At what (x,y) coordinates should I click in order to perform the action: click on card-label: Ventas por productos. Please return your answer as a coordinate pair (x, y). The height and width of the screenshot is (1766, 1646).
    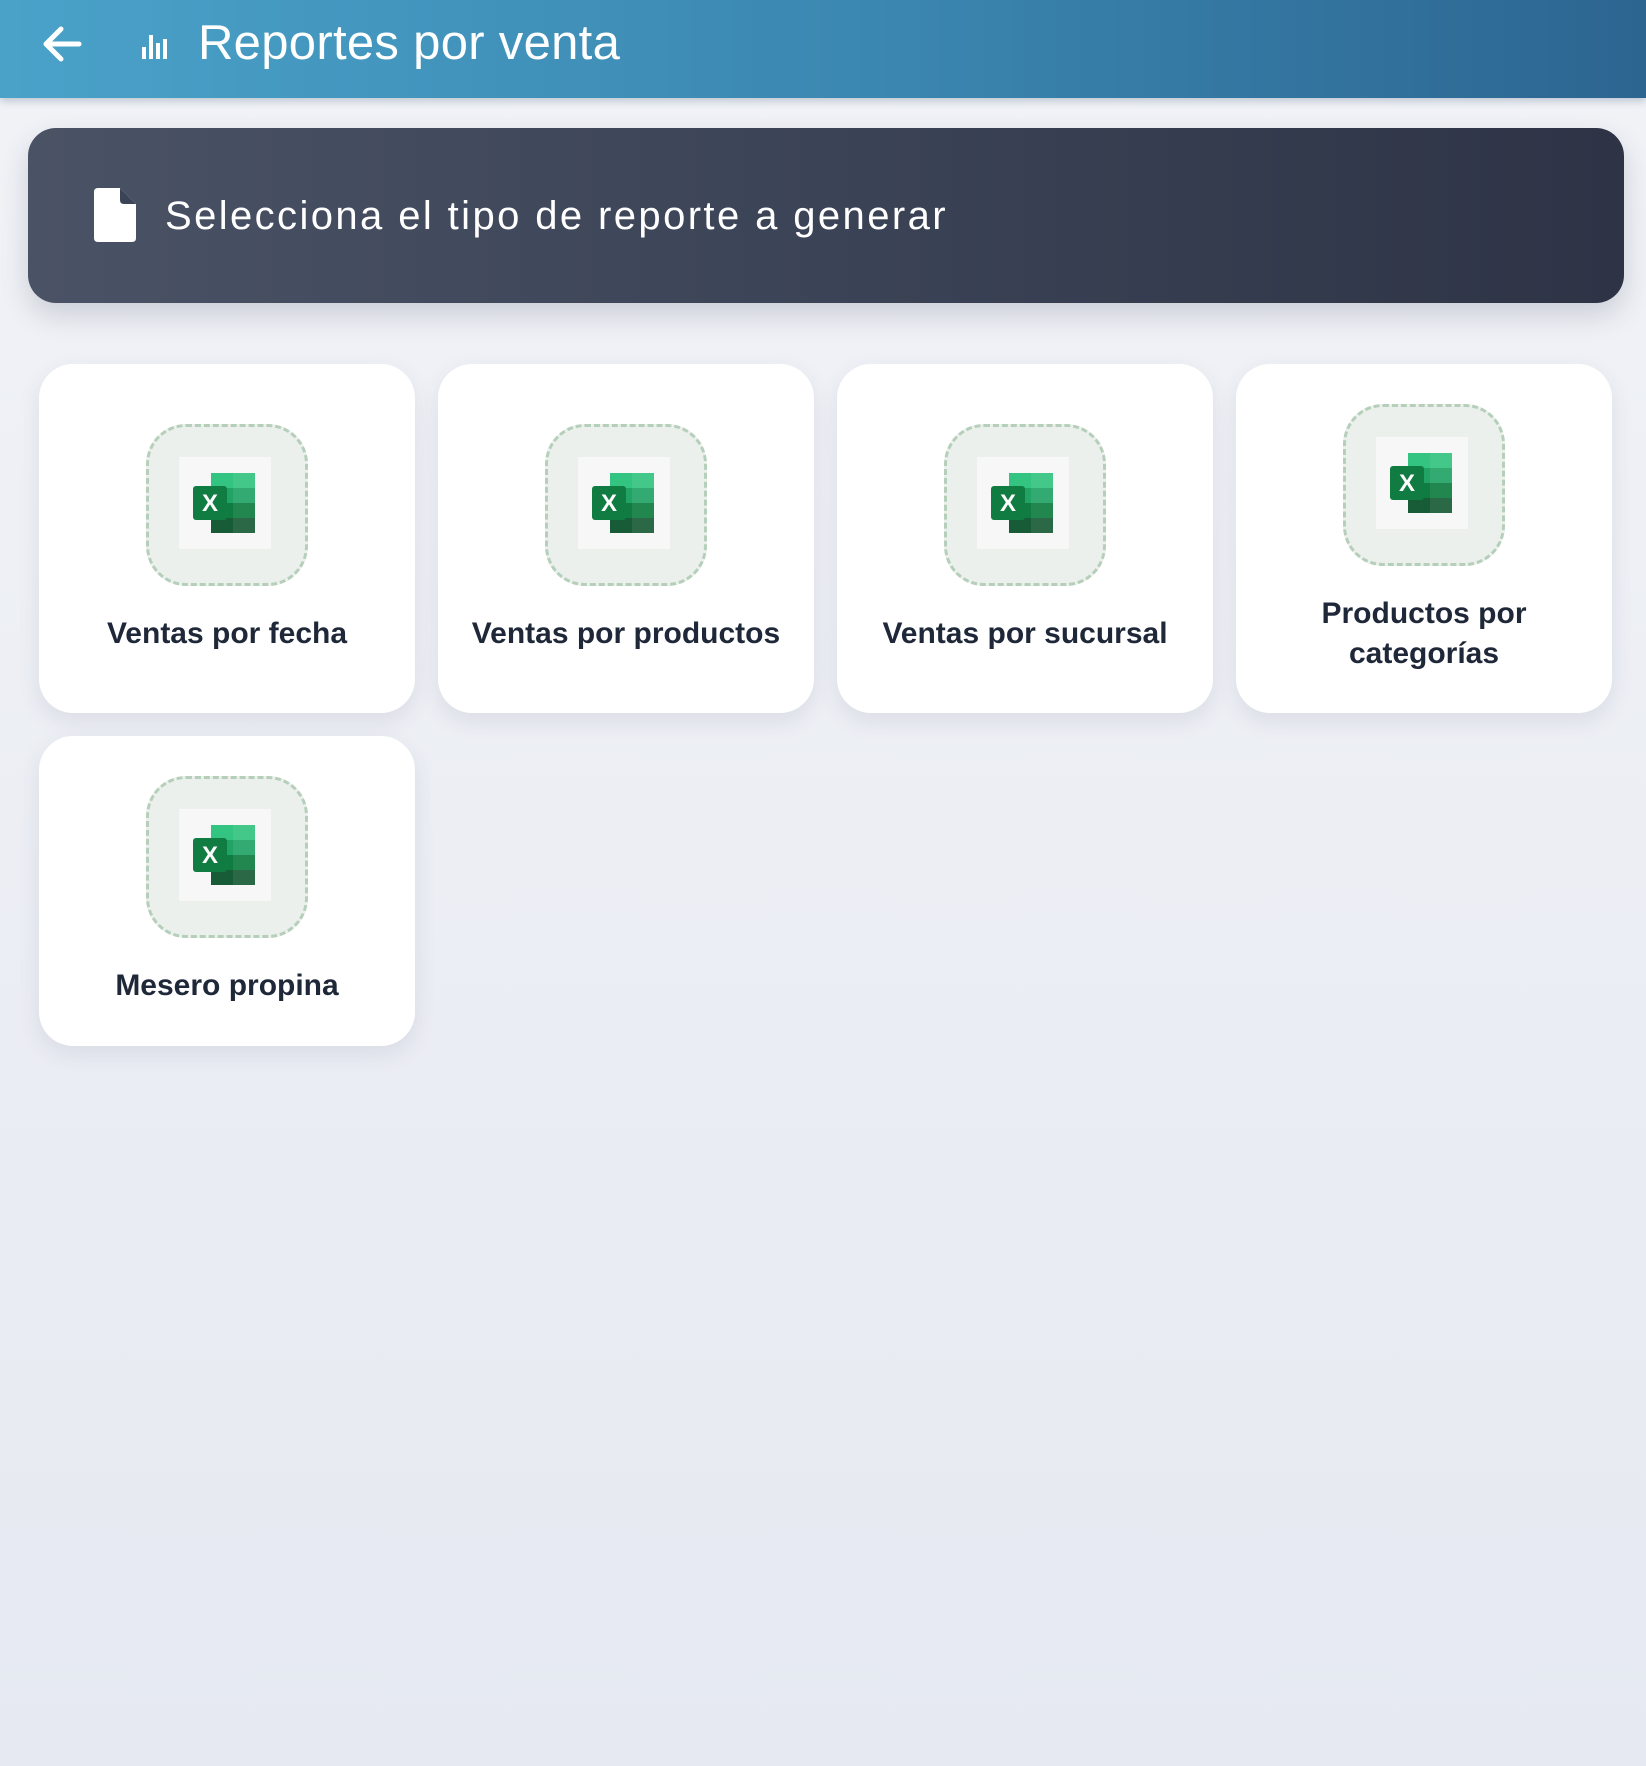
    Looking at the image, I should click on (626, 633).